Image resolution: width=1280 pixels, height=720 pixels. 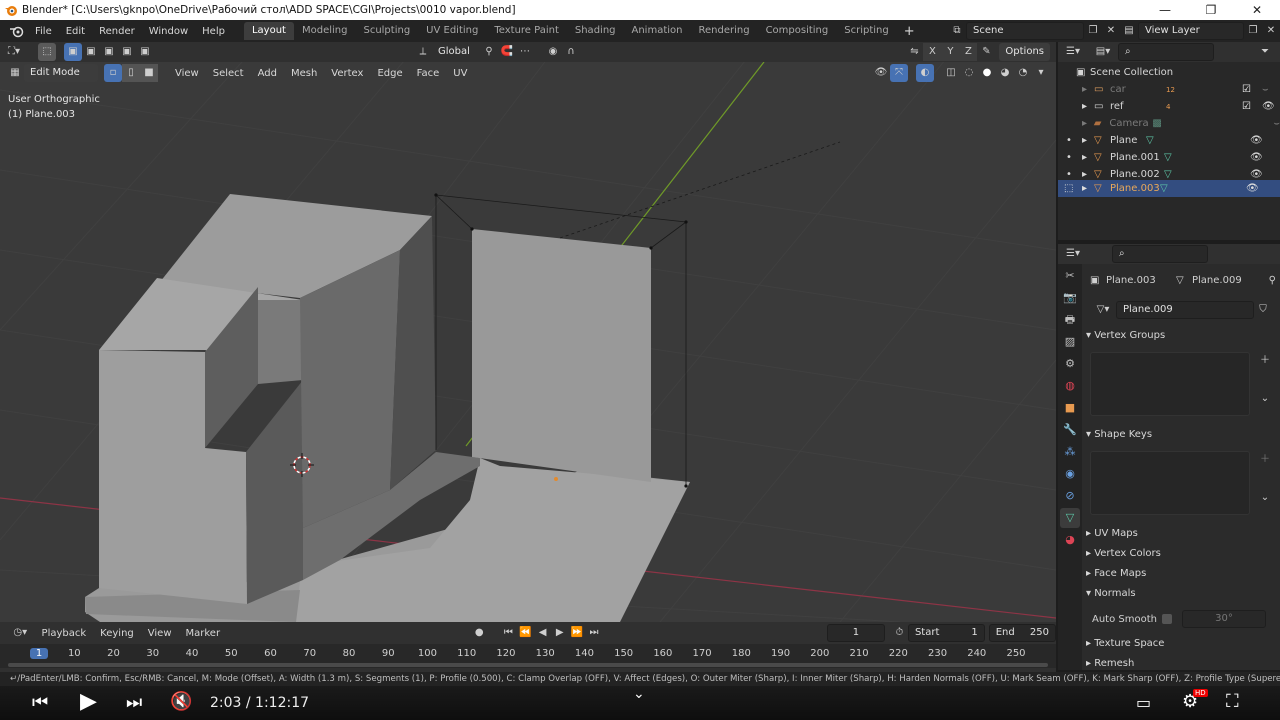 I want to click on menu-help: Help, so click(x=213, y=31).